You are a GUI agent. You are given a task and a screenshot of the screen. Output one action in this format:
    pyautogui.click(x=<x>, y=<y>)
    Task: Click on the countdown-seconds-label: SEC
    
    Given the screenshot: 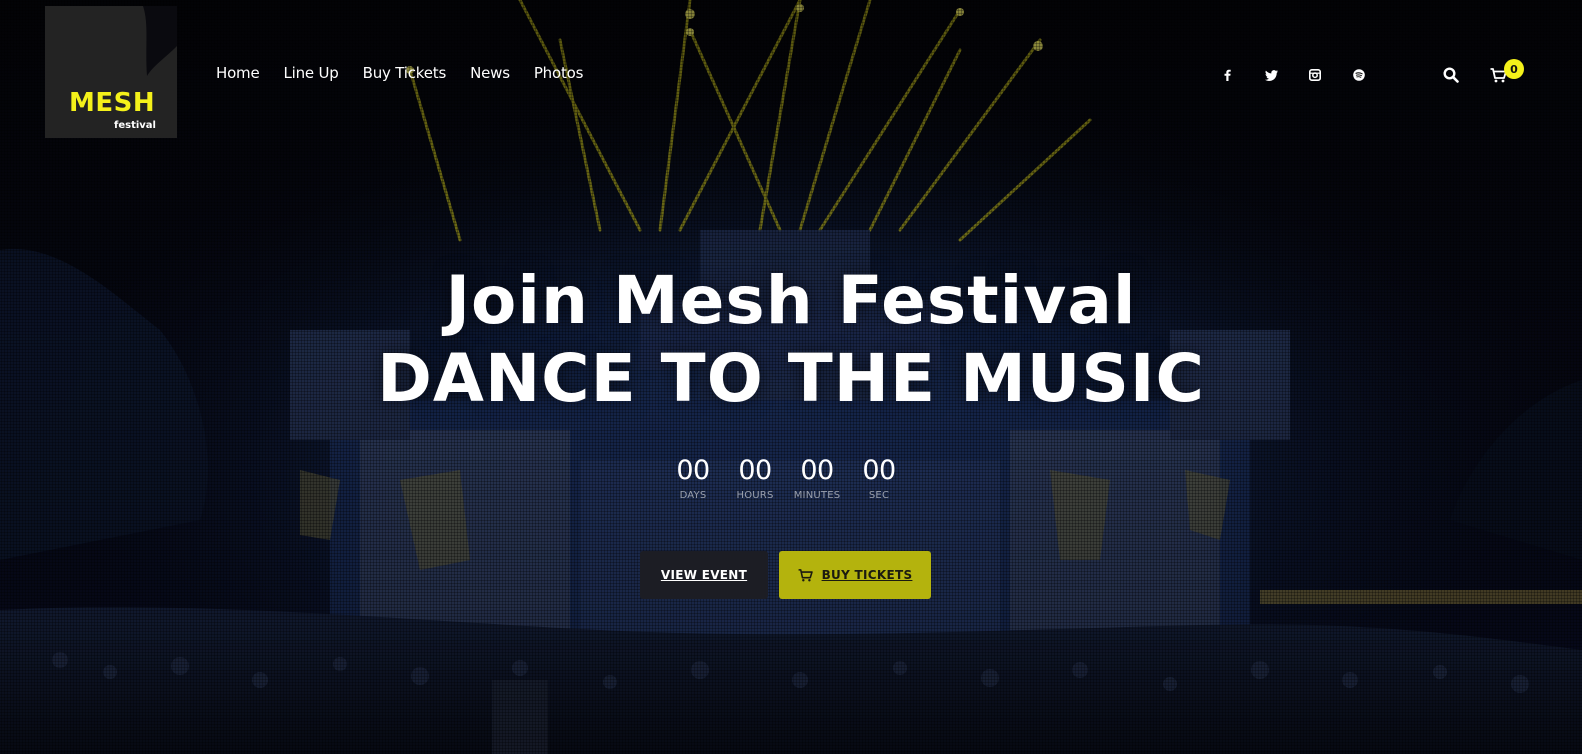 What is the action you would take?
    pyautogui.click(x=879, y=495)
    